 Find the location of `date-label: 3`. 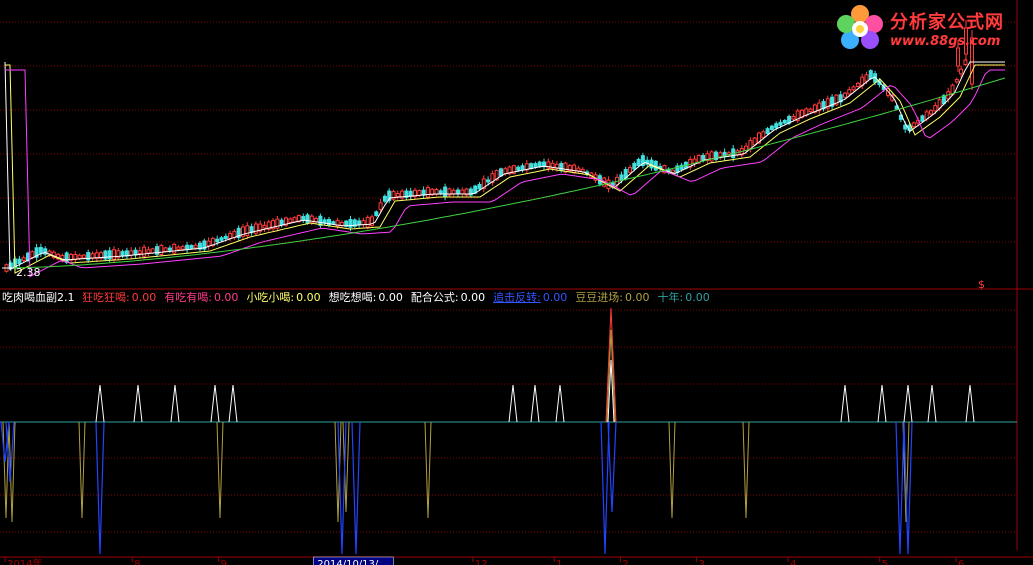

date-label: 3 is located at coordinates (702, 562).